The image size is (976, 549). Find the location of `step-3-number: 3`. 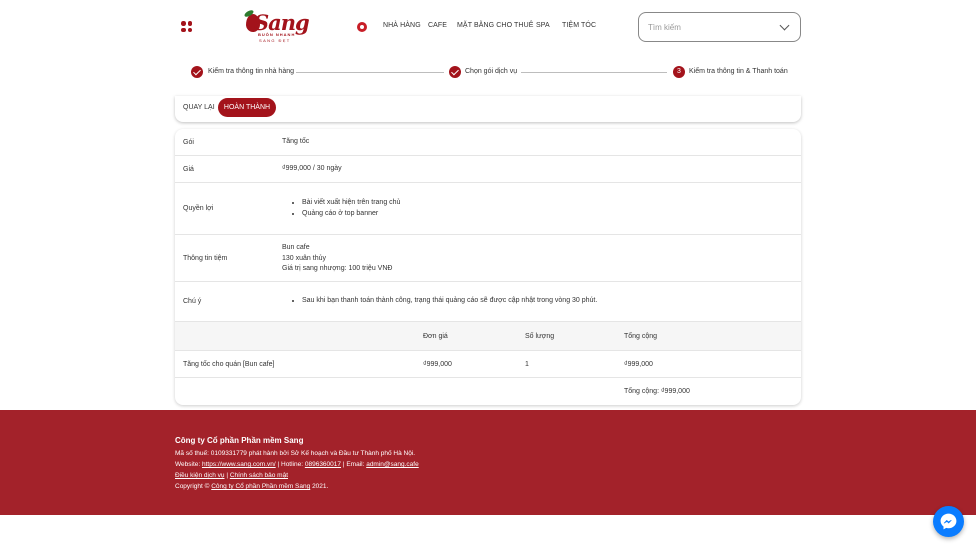

step-3-number: 3 is located at coordinates (679, 72).